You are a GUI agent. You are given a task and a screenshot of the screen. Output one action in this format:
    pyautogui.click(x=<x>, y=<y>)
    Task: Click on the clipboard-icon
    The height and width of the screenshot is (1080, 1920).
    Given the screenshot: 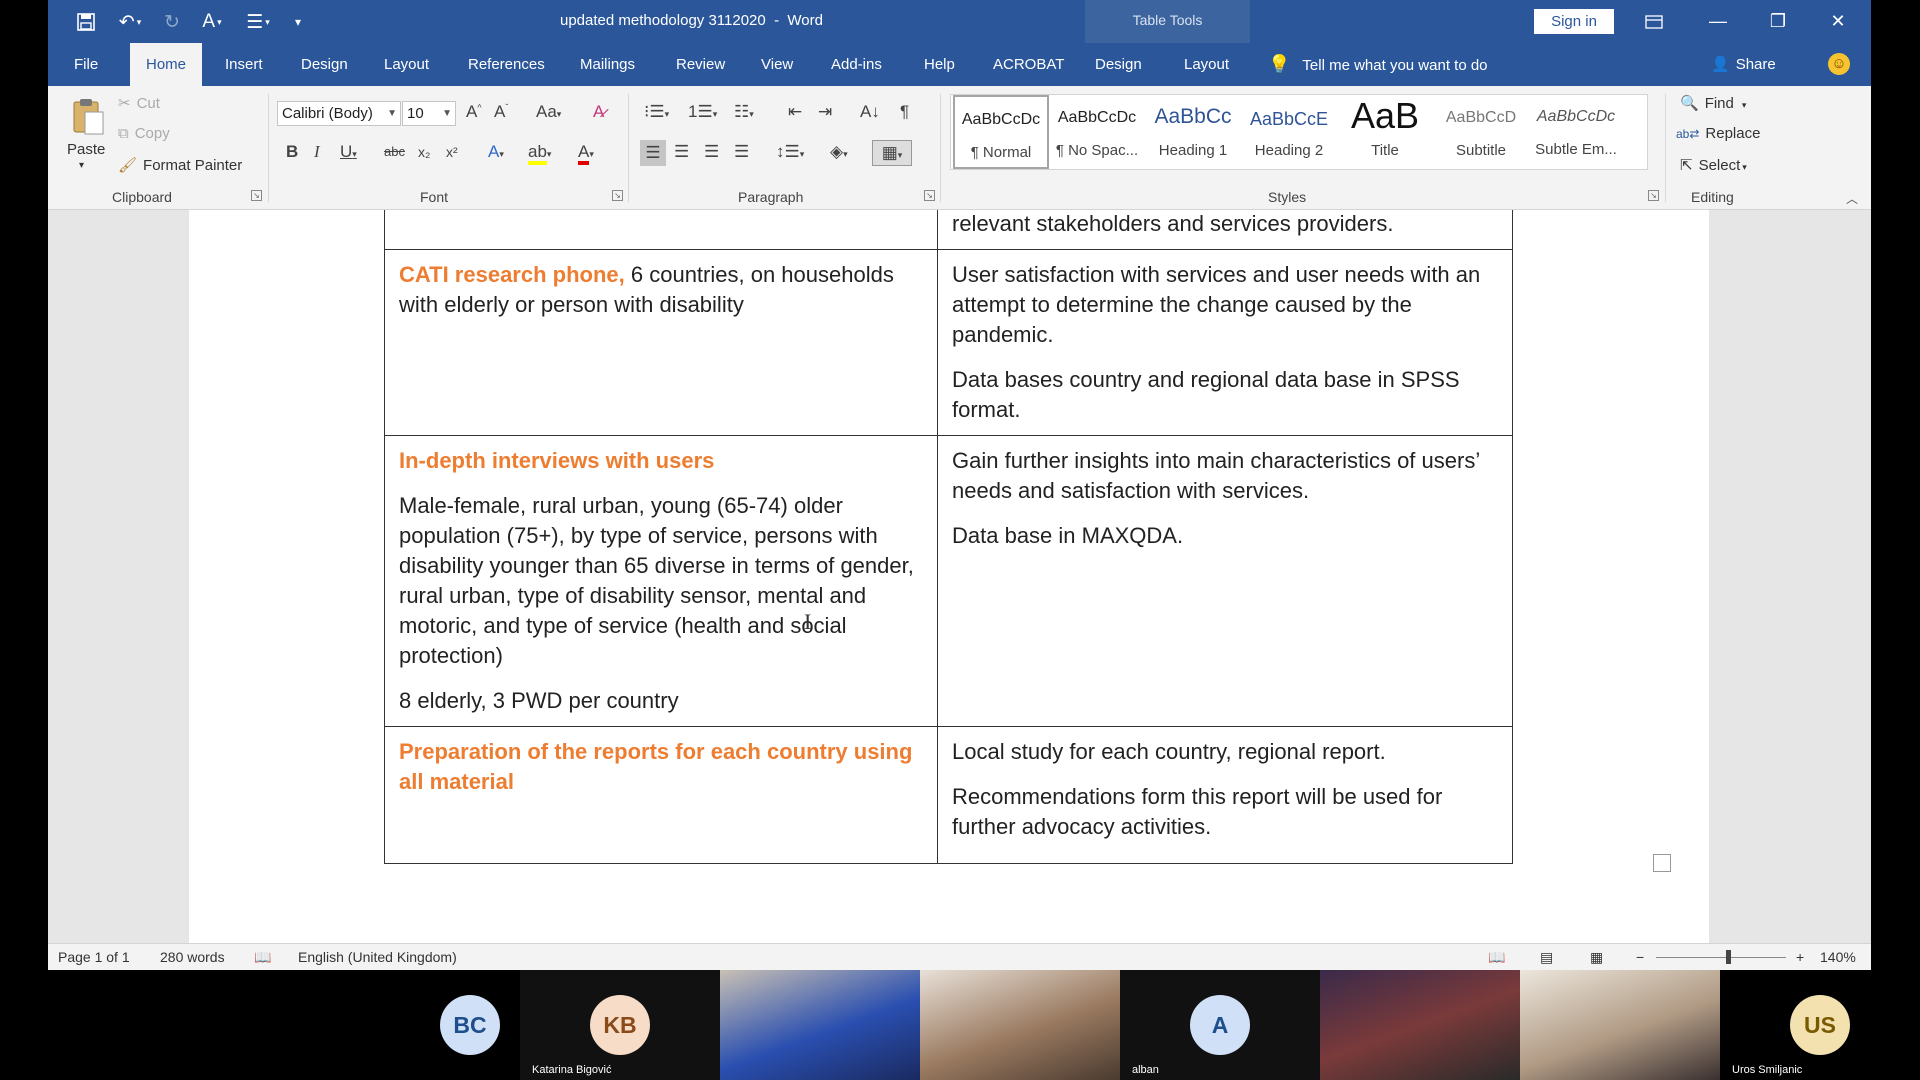 What is the action you would take?
    pyautogui.click(x=88, y=116)
    